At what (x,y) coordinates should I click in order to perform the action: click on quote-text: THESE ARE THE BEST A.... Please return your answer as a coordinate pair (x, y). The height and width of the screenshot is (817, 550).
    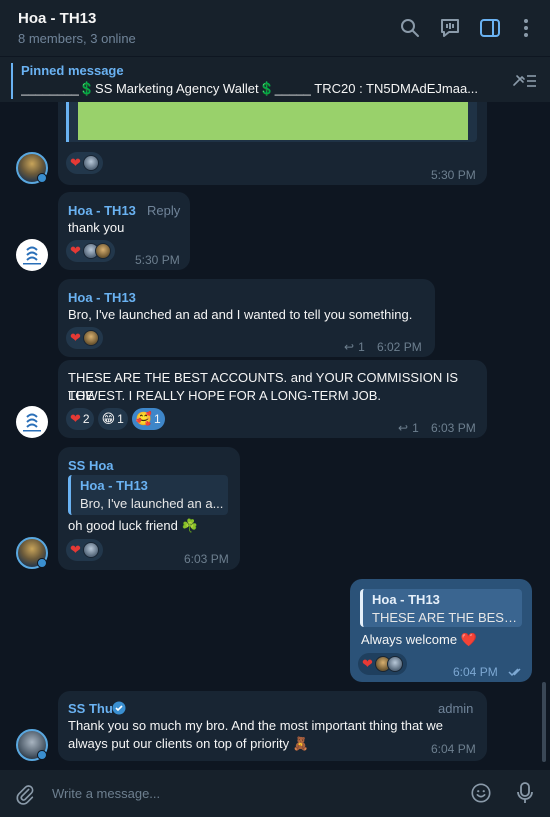
    Looking at the image, I should click on (447, 617).